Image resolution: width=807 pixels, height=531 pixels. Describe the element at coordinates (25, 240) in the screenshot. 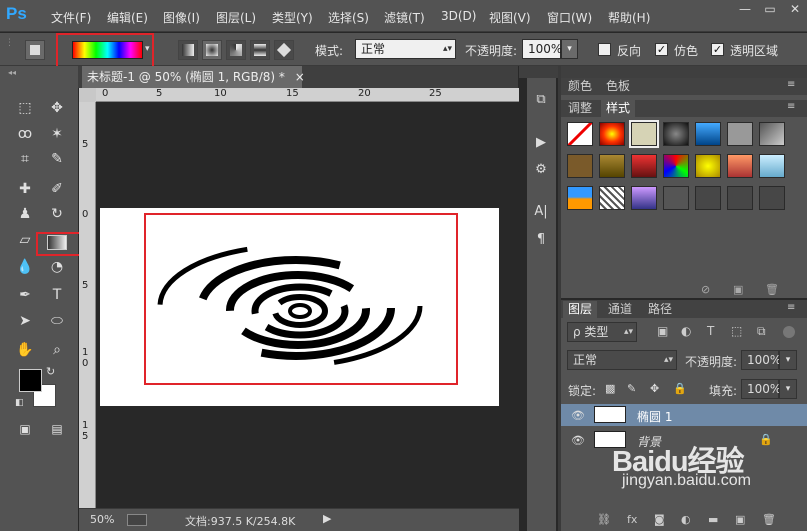

I see `eraser-tool-icon: ▱` at that location.